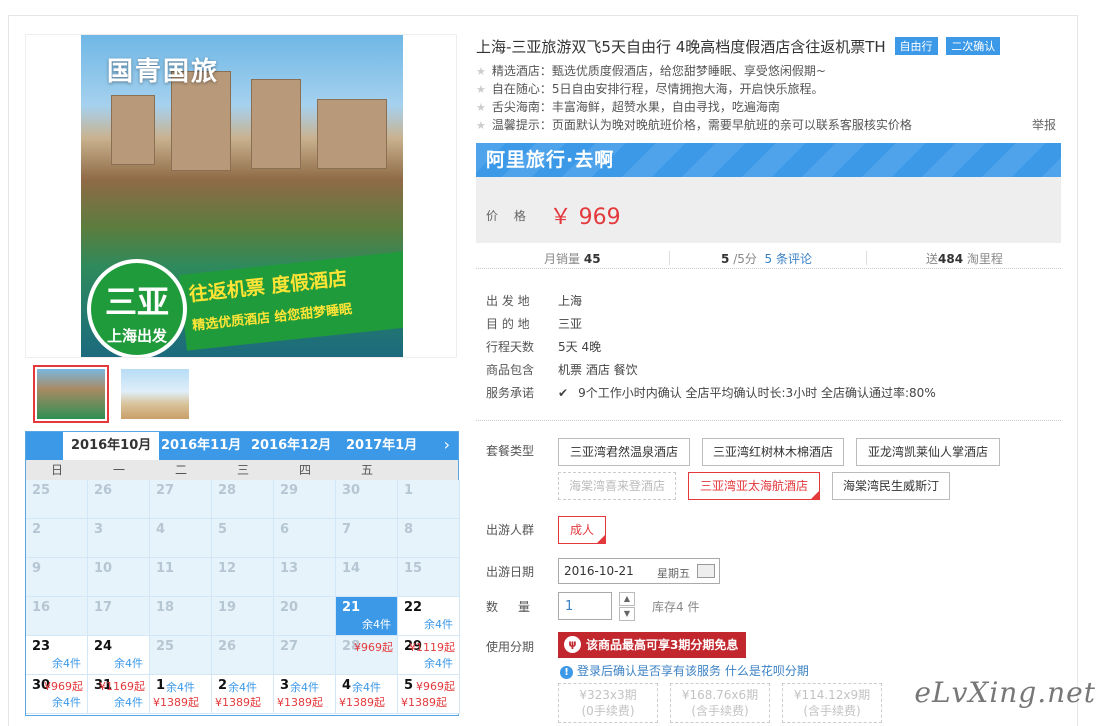 This screenshot has height=726, width=1106. Describe the element at coordinates (891, 486) in the screenshot. I see `package-option: 海棠湾民生威斯汀` at that location.